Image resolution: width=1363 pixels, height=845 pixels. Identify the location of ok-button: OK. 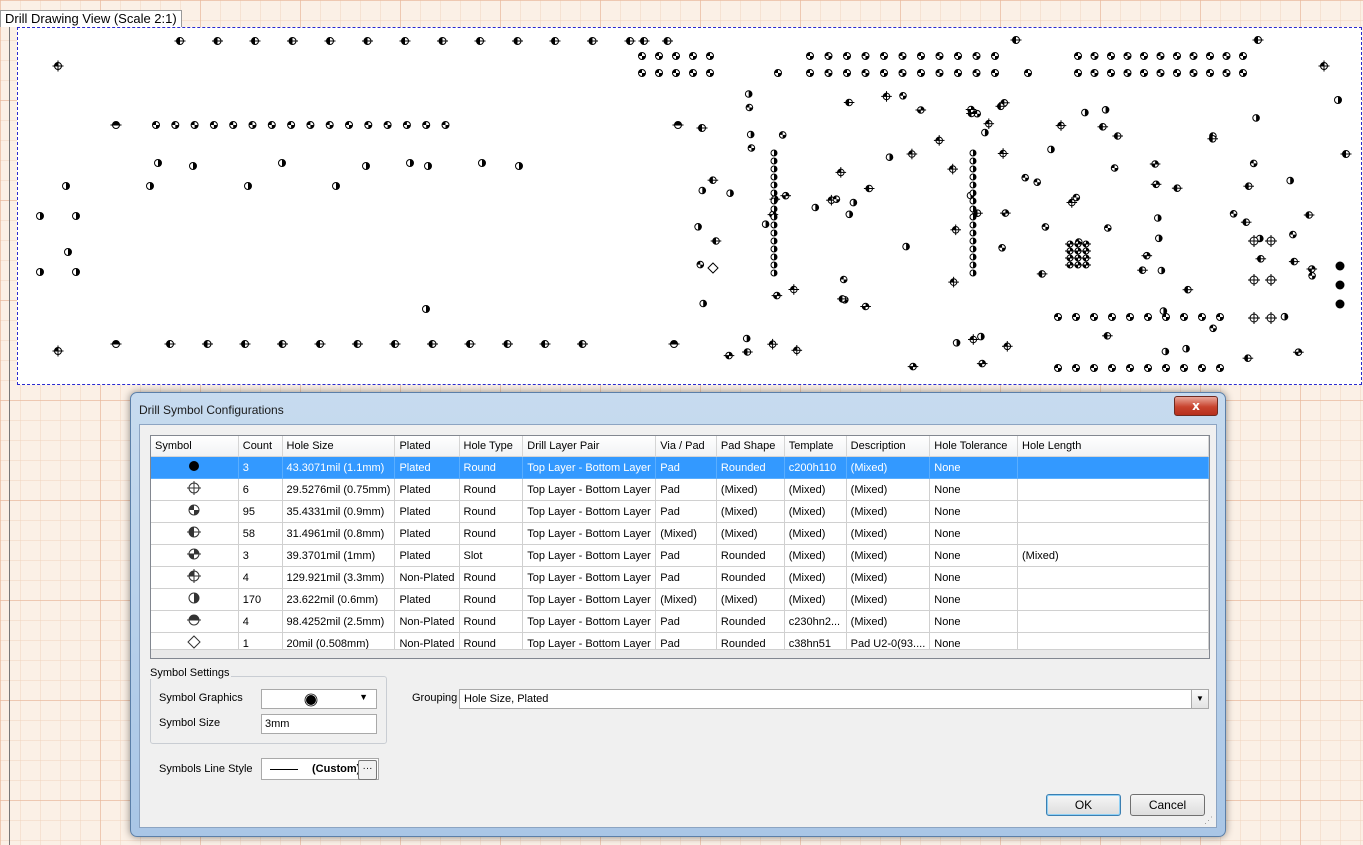
(1083, 805).